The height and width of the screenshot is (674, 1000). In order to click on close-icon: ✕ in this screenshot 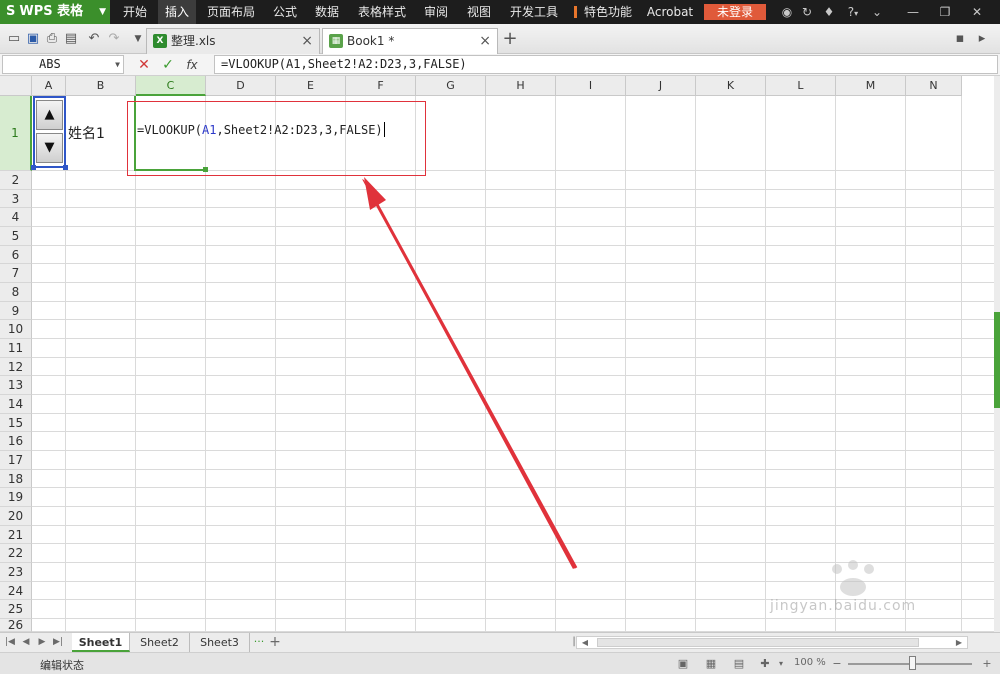, I will do `click(977, 12)`.